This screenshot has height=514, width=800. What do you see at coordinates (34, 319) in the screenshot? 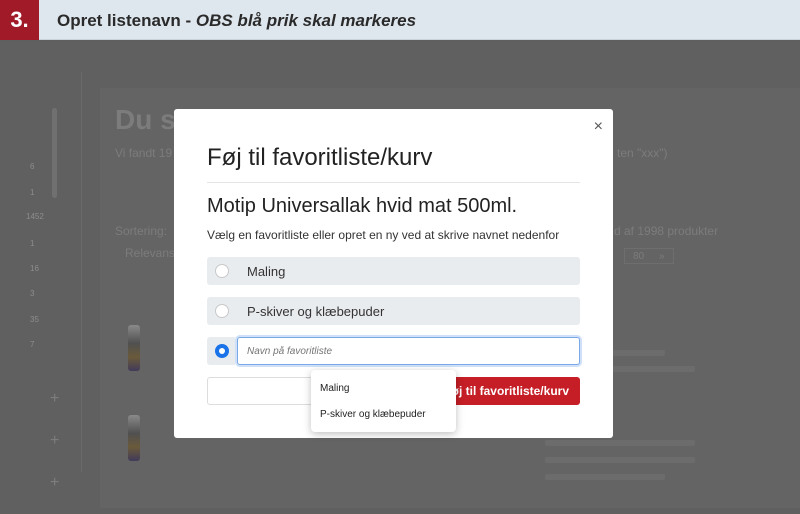
I see `background-filter-count: 35` at bounding box center [34, 319].